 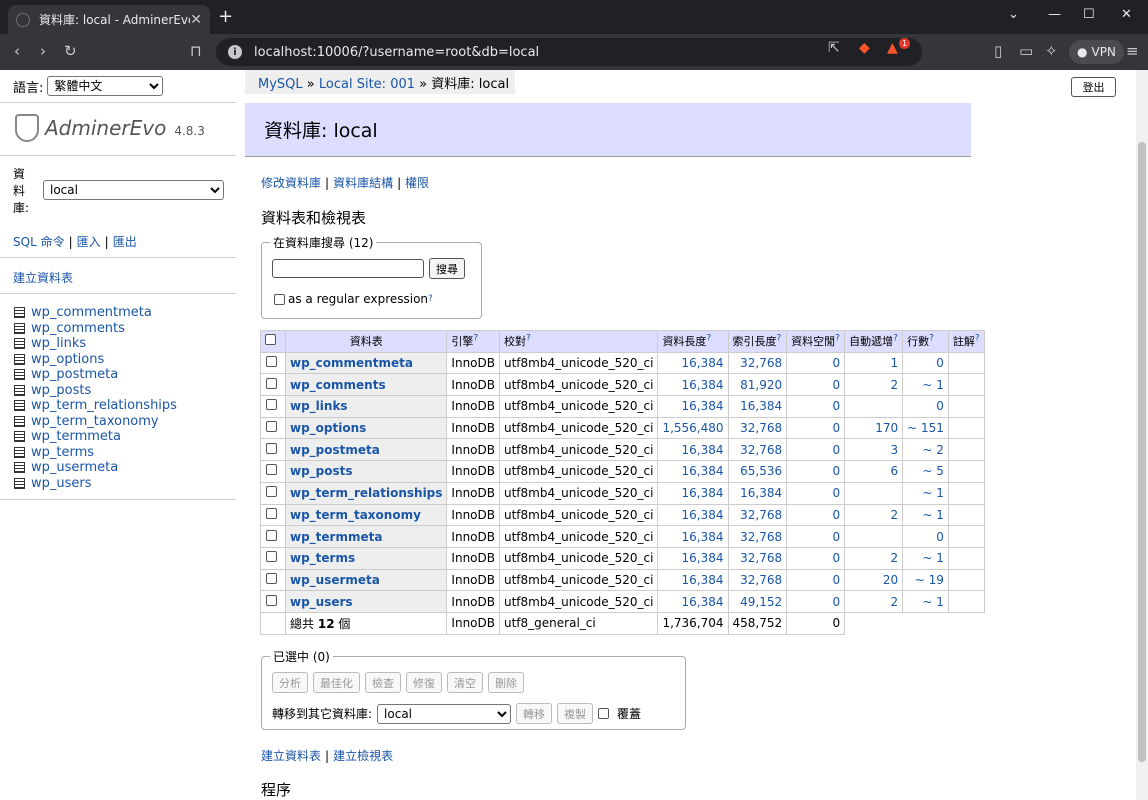 What do you see at coordinates (109, 19) in the screenshot?
I see `browser-tab: 資料庫: local - AdminerEvo ✕` at bounding box center [109, 19].